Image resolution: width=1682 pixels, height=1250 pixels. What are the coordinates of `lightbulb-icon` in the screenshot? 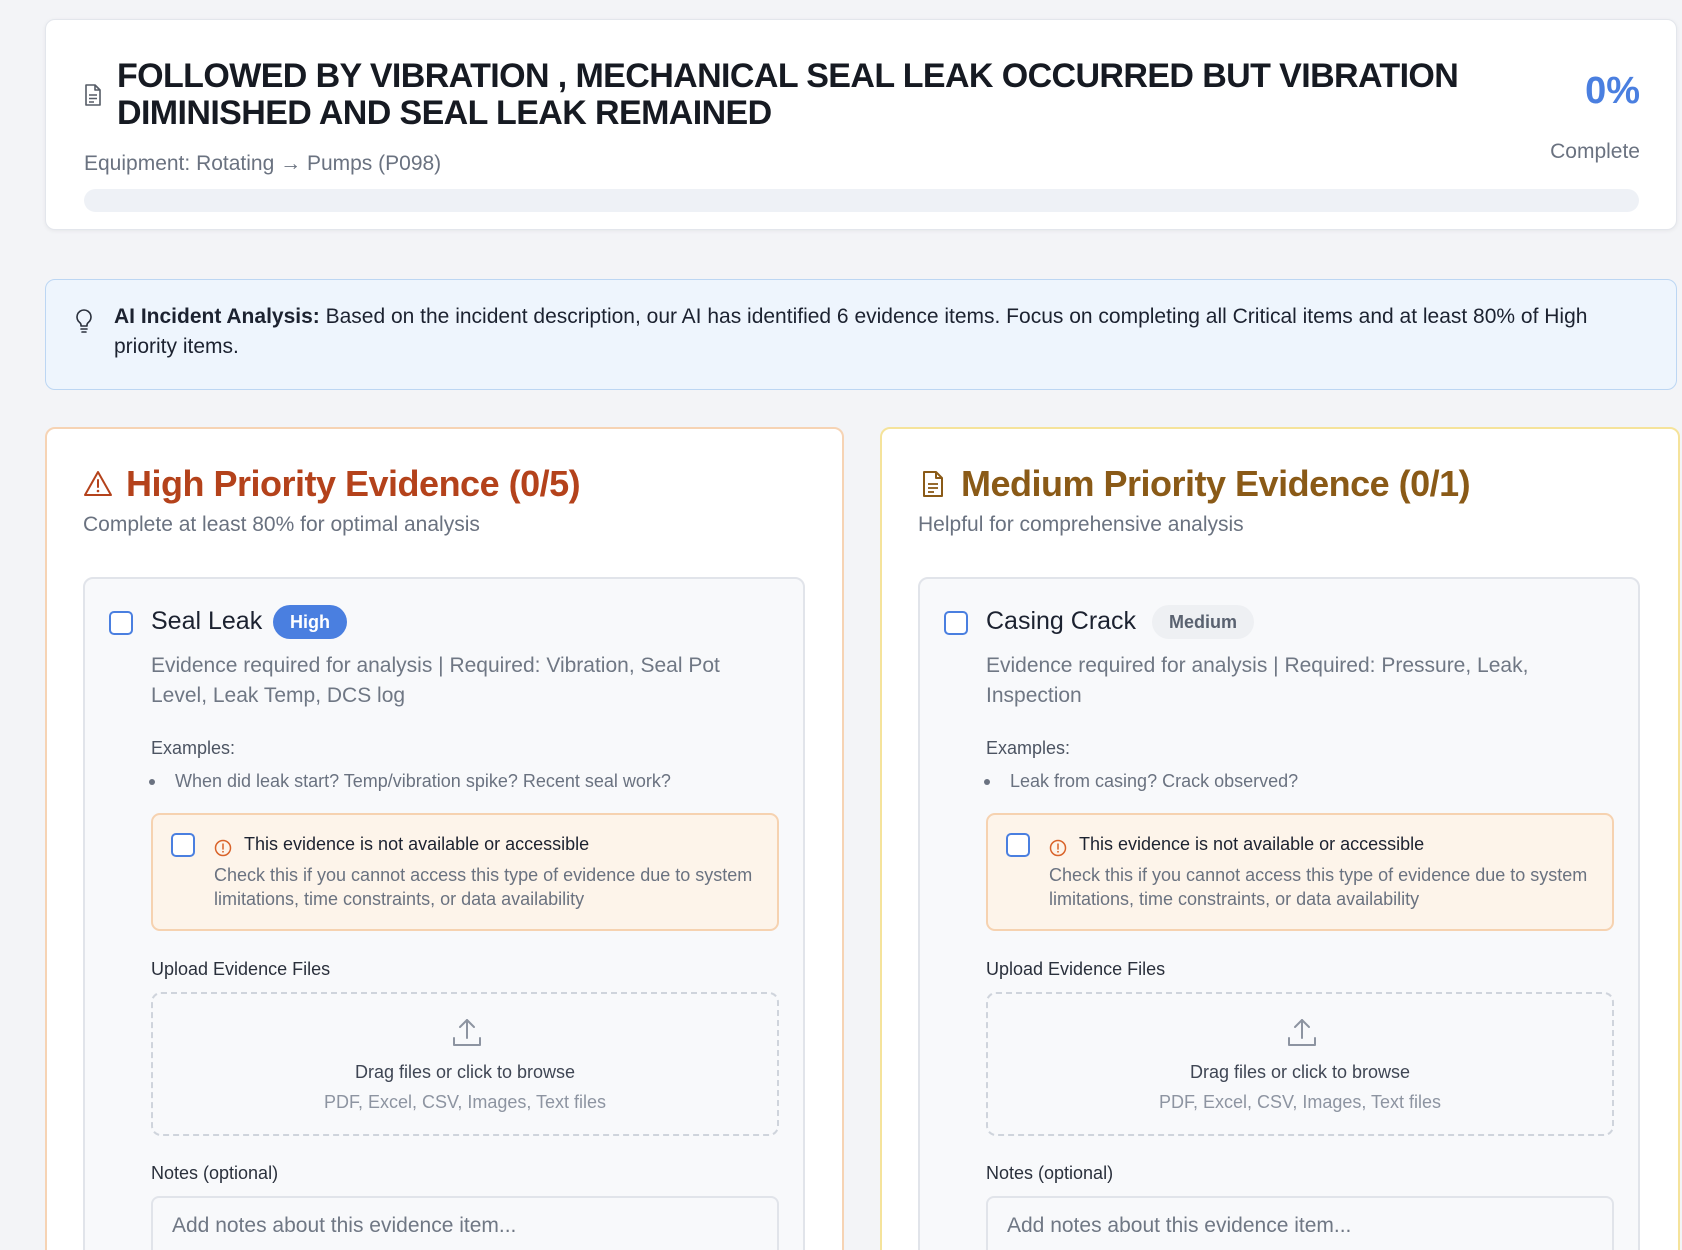 It's located at (84, 321).